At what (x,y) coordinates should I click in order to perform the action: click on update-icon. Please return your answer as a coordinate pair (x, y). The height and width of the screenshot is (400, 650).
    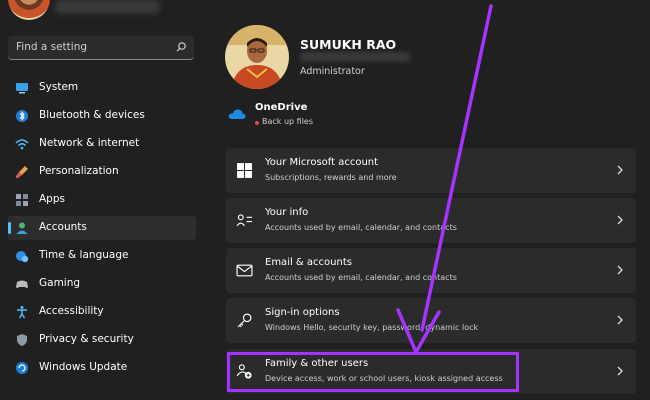
    Looking at the image, I should click on (22, 368).